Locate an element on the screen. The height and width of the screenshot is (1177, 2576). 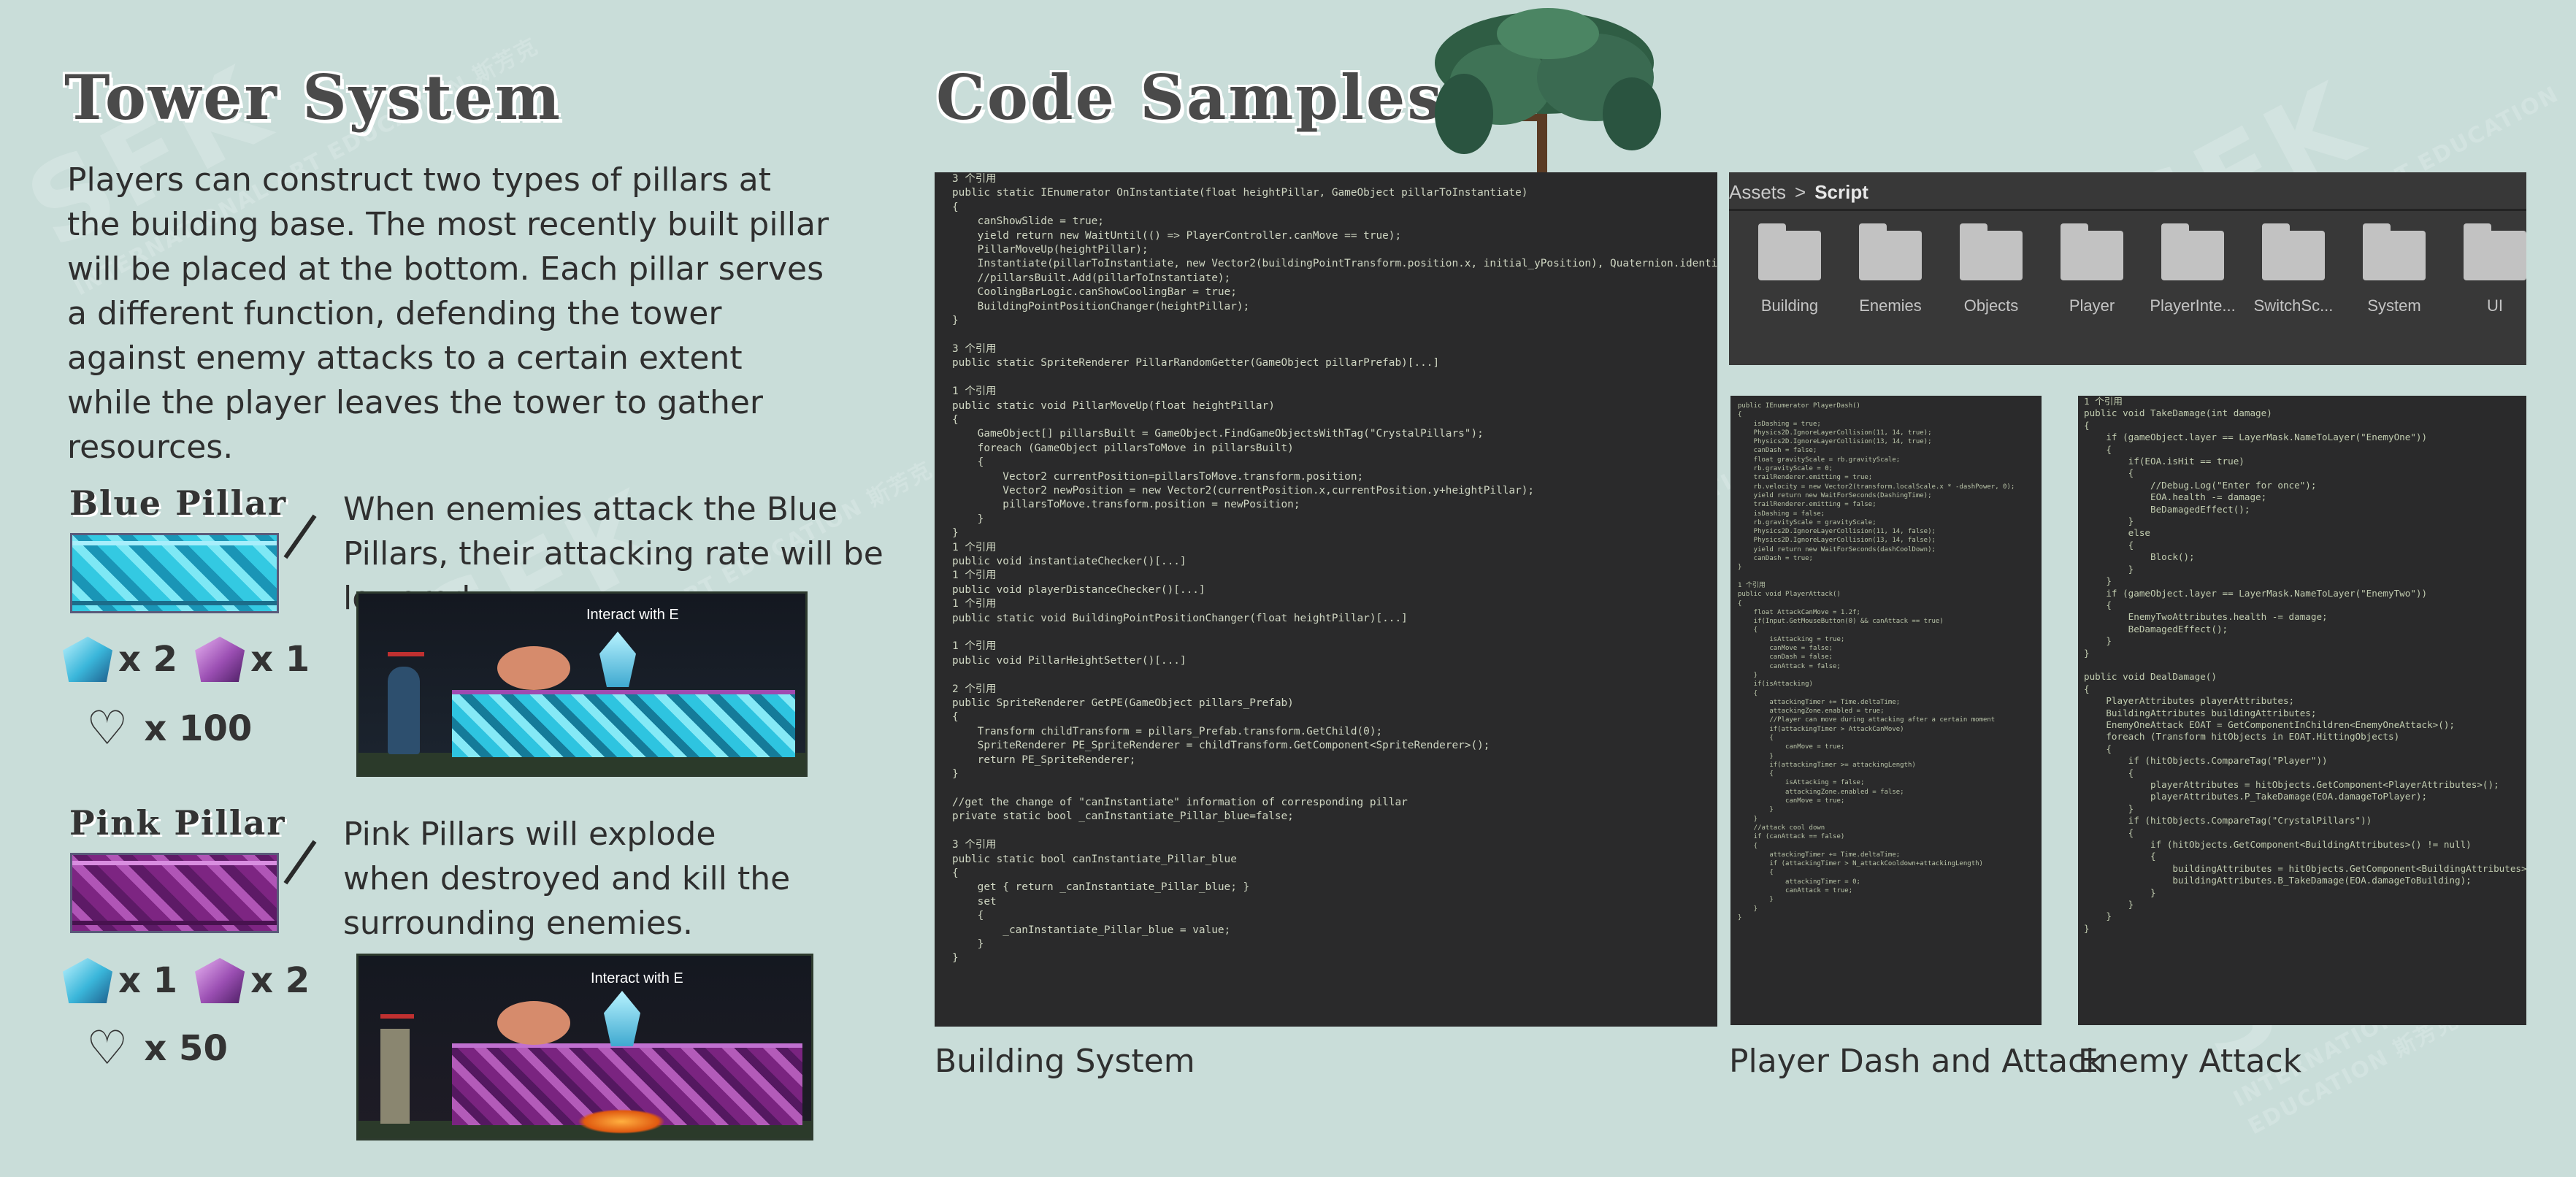
pink-pillar-title: Pink Pillar is located at coordinates (177, 823).